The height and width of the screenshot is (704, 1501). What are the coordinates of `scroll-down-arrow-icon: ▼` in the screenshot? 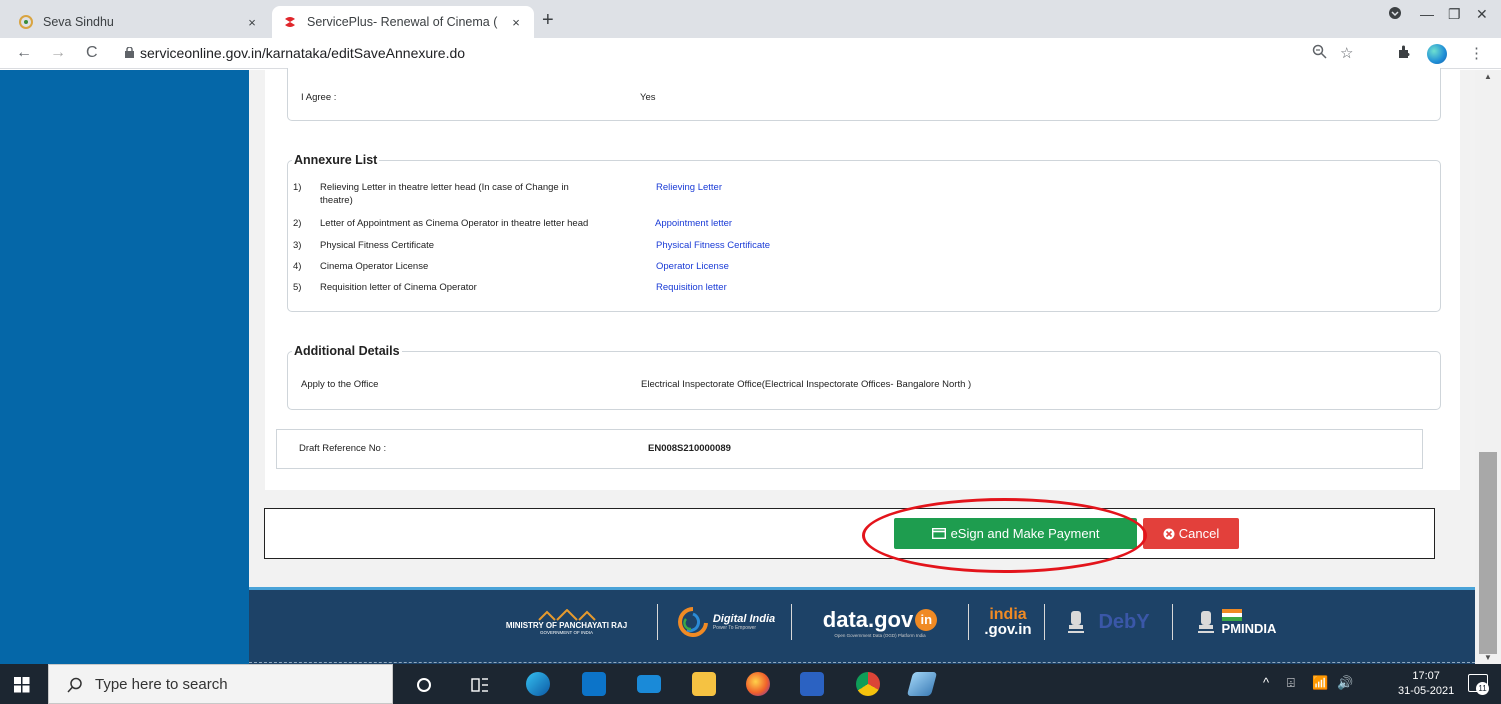 It's located at (1488, 657).